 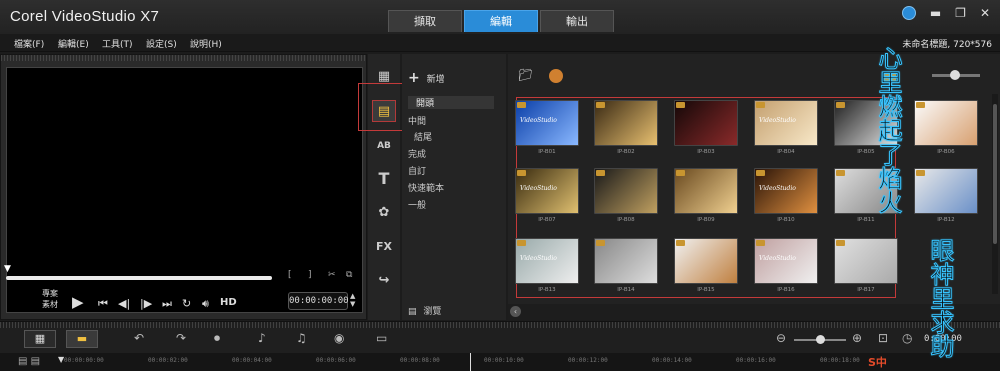 What do you see at coordinates (40, 339) in the screenshot?
I see `storyboard-view-button: ▦` at bounding box center [40, 339].